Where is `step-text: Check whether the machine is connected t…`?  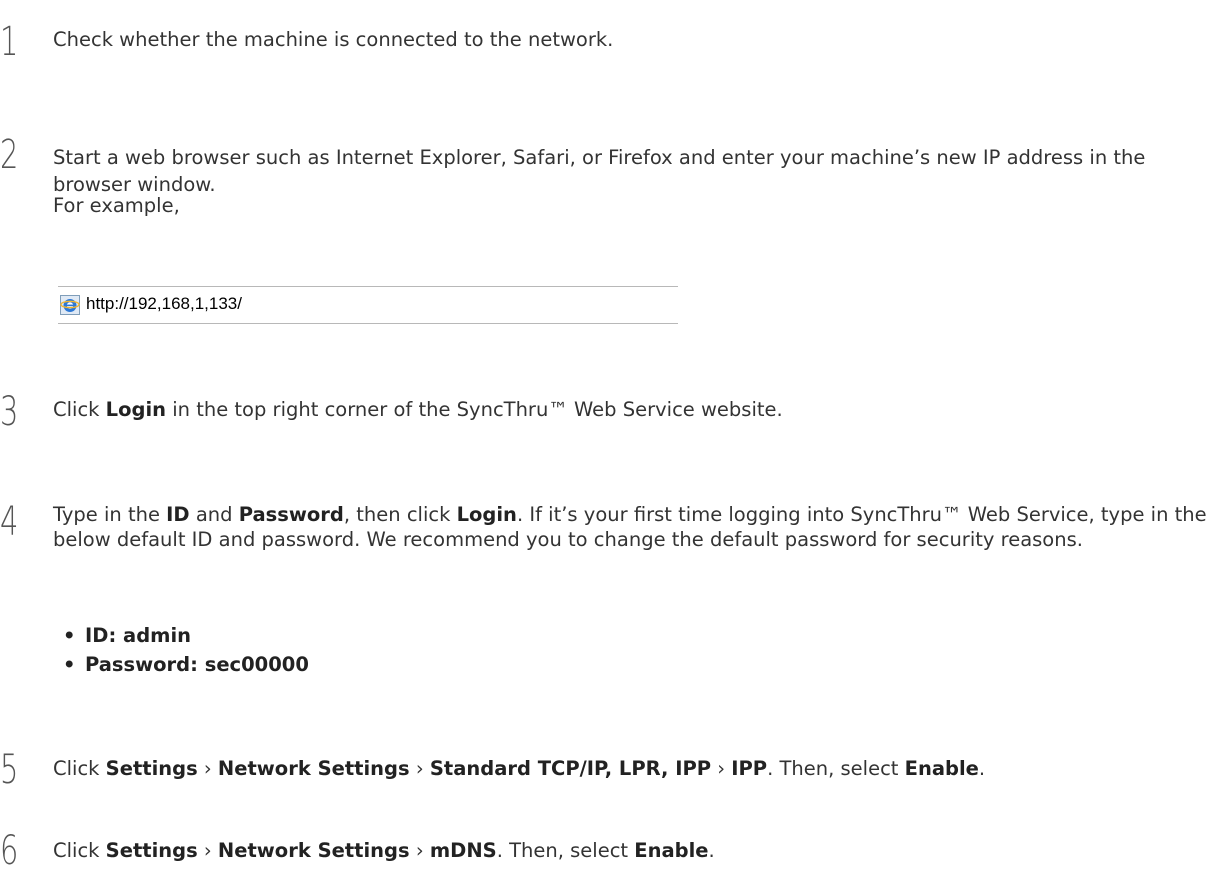
step-text: Check whether the machine is connected t… is located at coordinates (333, 39).